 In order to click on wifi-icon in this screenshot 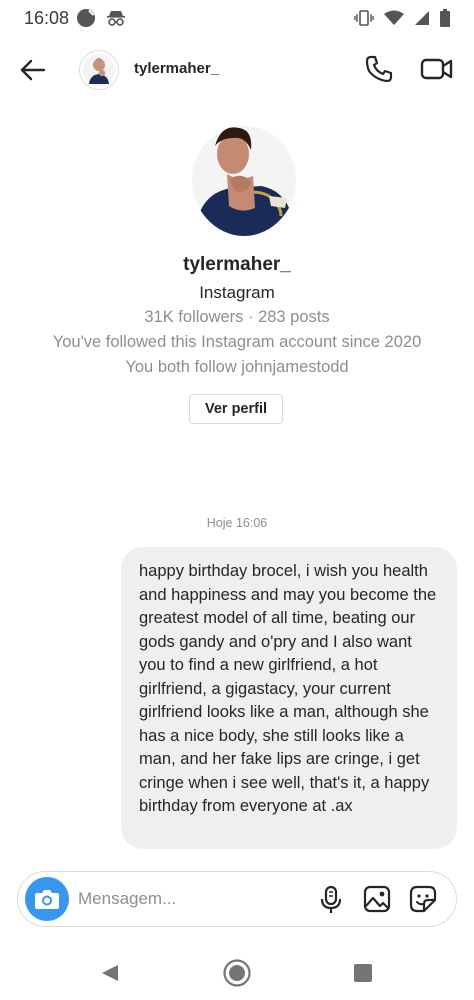, I will do `click(394, 20)`.